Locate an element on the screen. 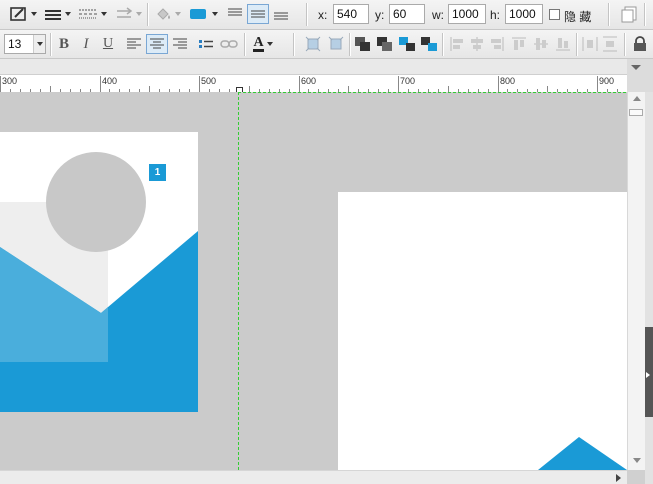  distribute-horizontal-button is located at coordinates (590, 44).